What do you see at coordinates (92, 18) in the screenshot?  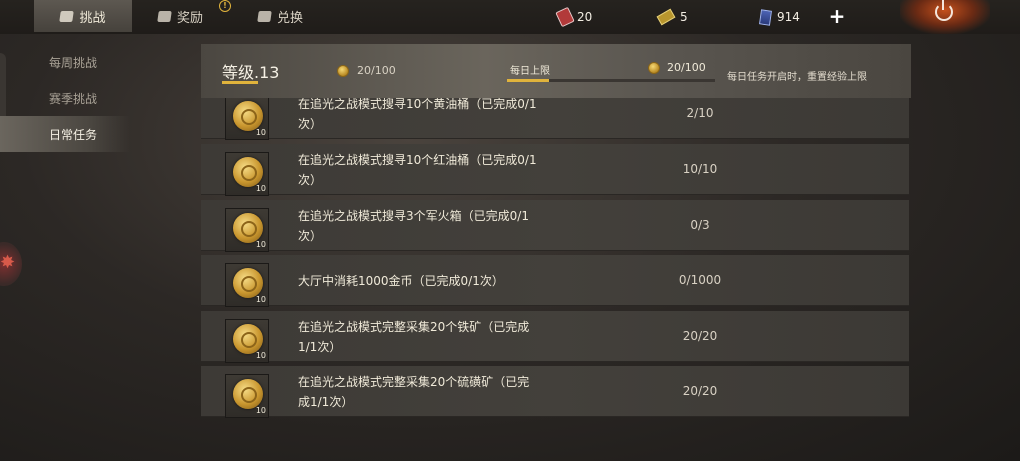 I see `tab-challenge-label: 挑战` at bounding box center [92, 18].